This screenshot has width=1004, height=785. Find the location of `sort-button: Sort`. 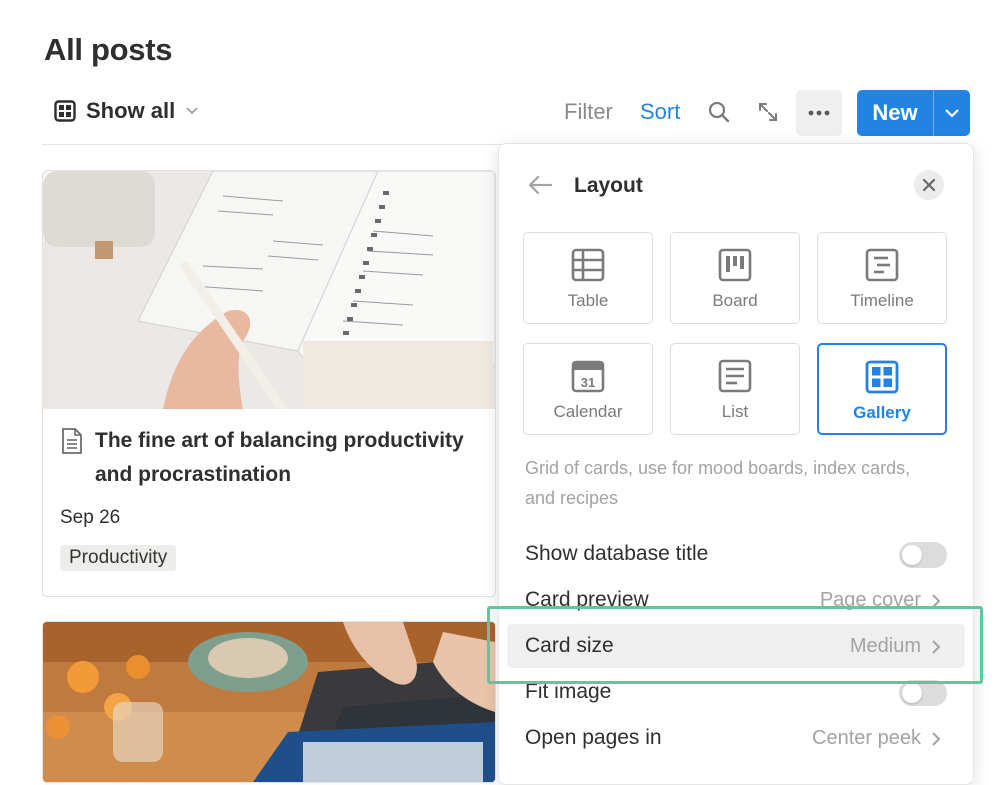

sort-button: Sort is located at coordinates (660, 112).